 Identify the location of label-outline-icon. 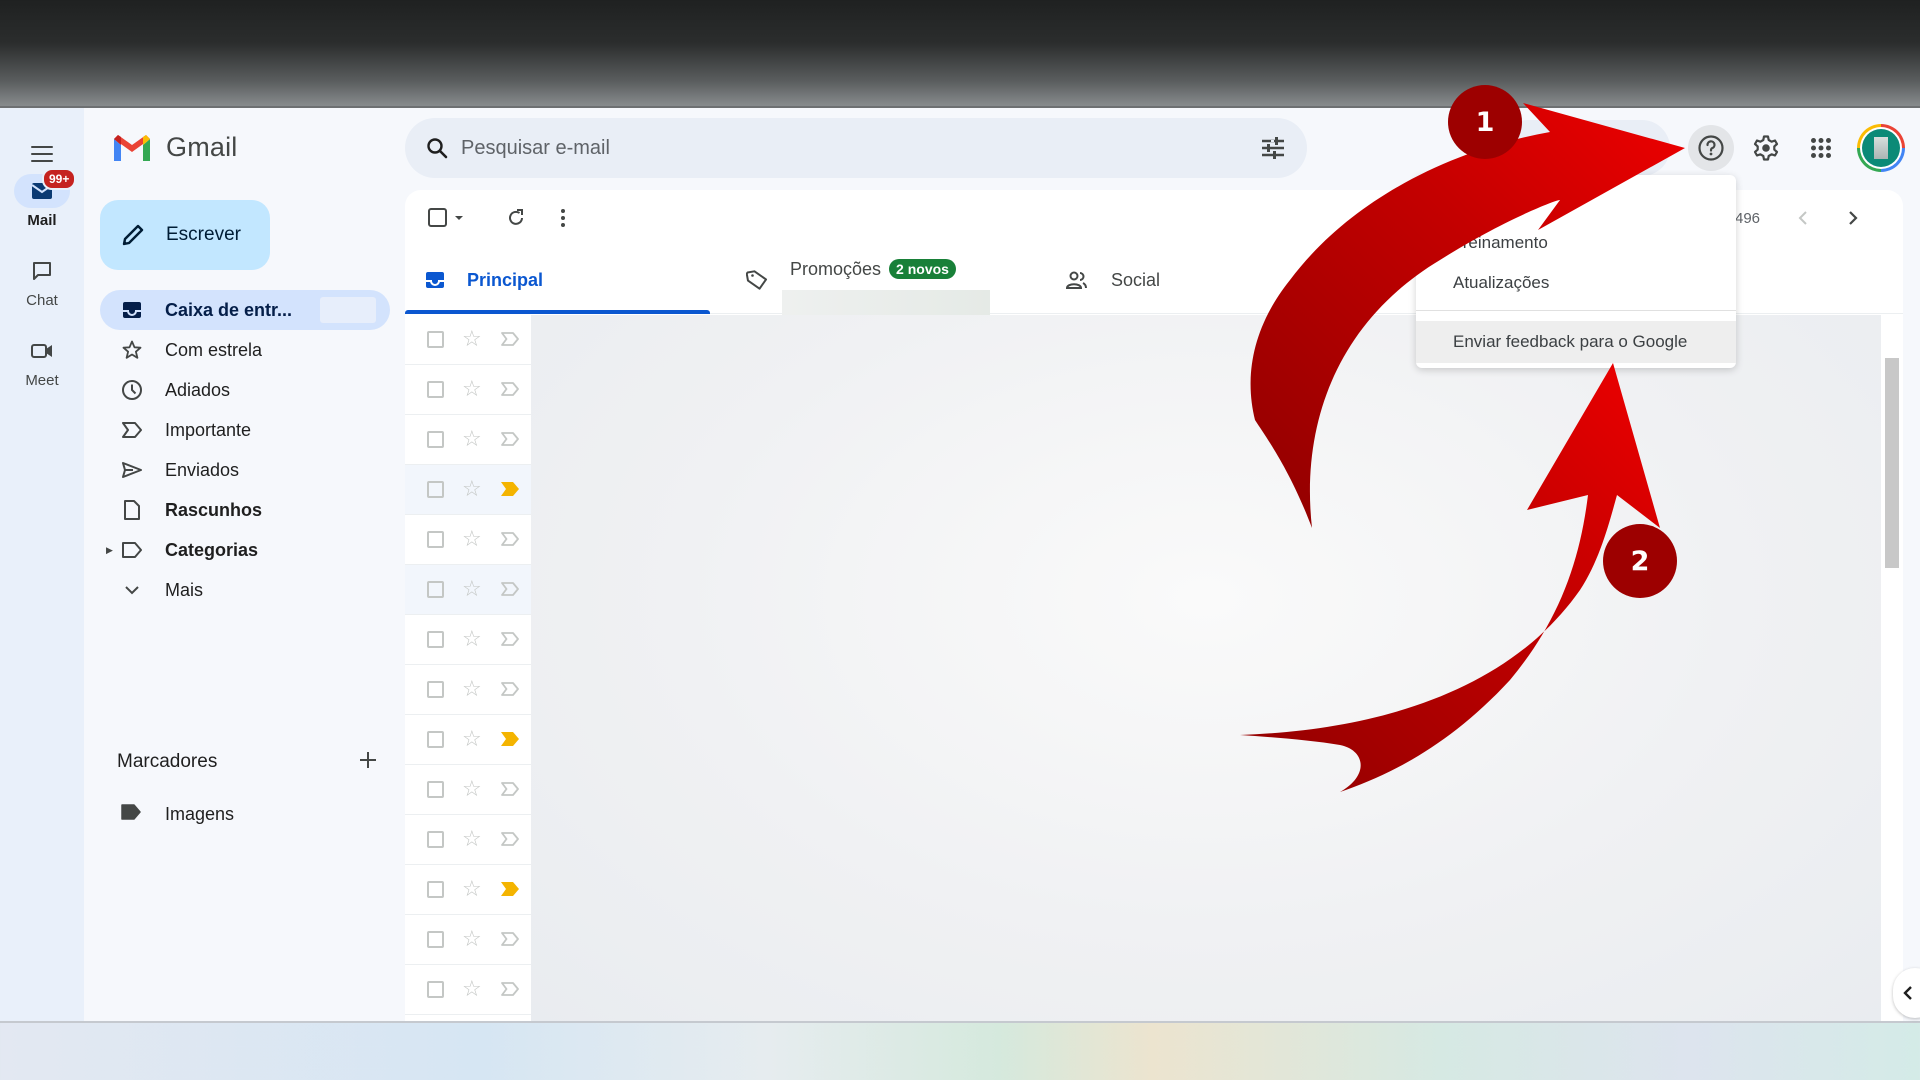
(132, 550).